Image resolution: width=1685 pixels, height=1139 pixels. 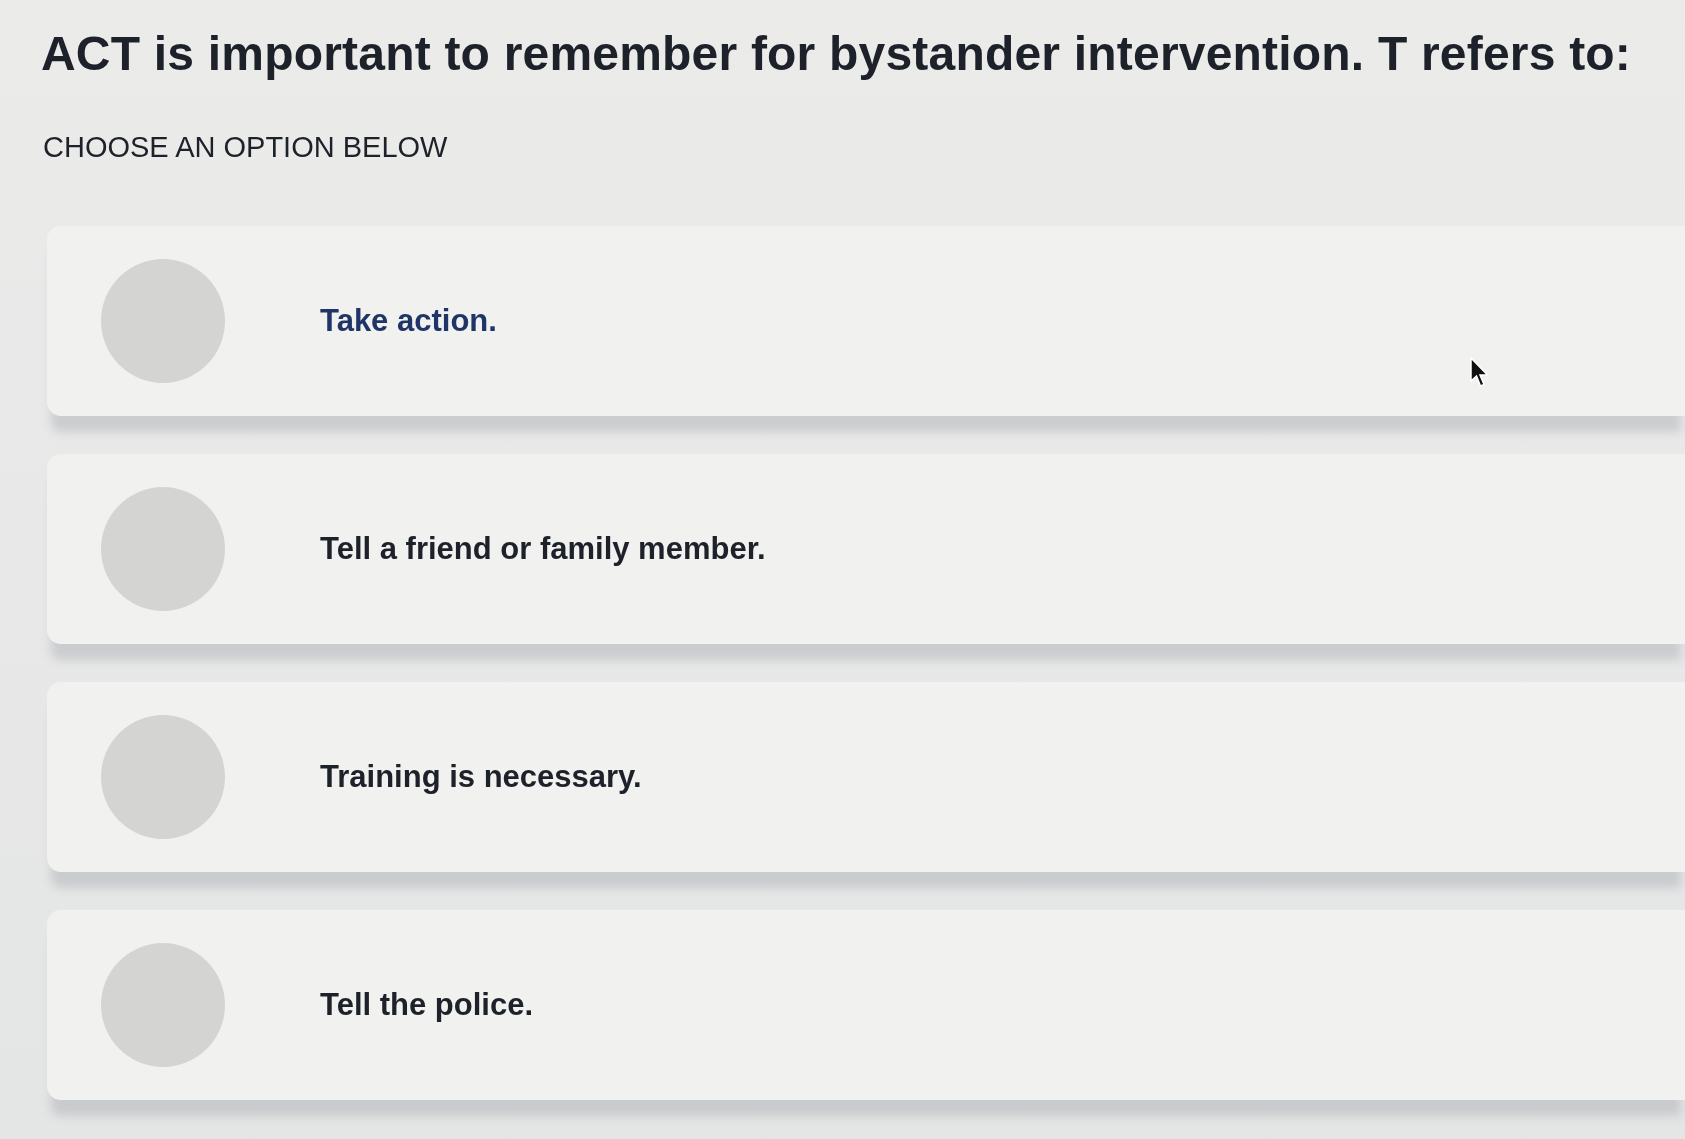 I want to click on instruction-text: CHOOSE AN OPTION BELOW, so click(x=245, y=147).